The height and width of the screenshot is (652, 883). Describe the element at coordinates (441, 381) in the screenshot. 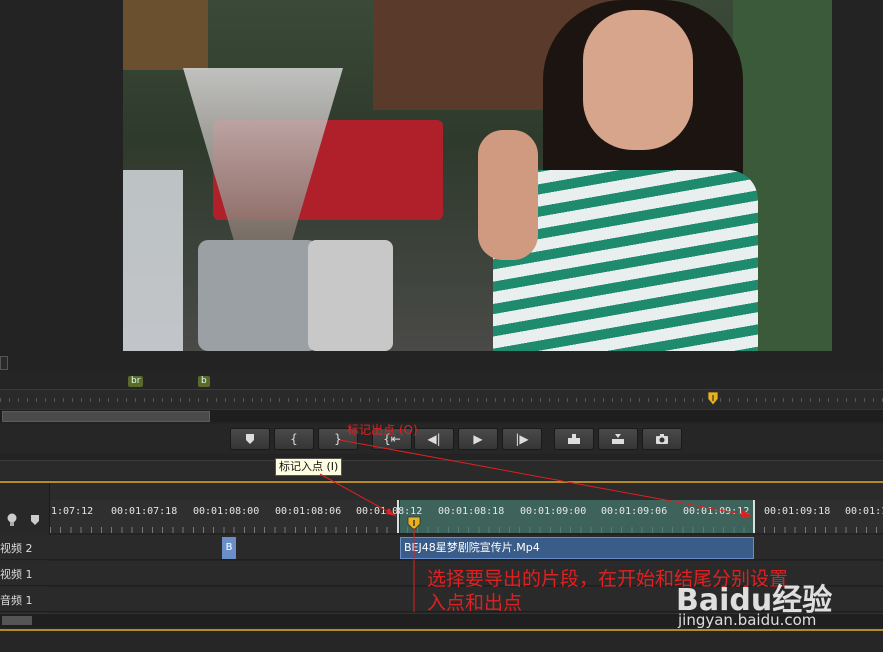

I see `monitor-marker-row: br b` at that location.